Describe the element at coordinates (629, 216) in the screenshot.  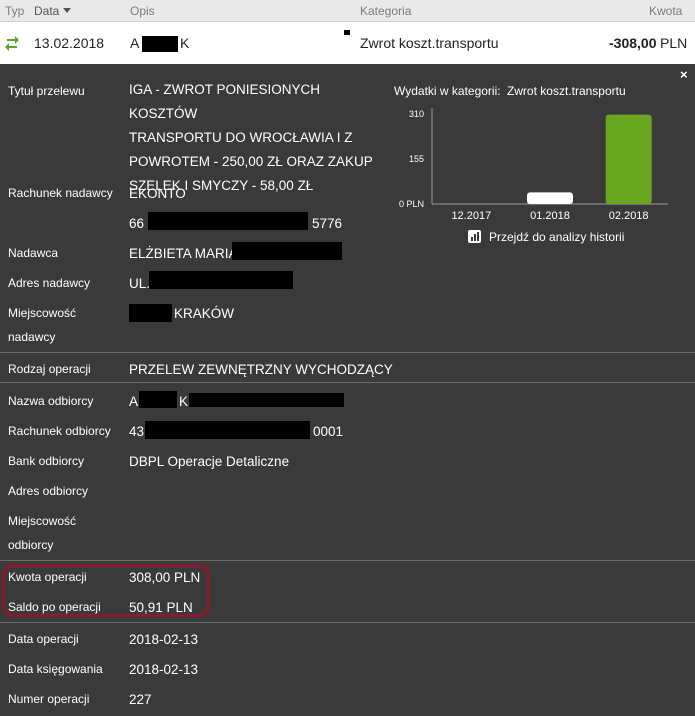
I see `x-tick-label: 02.2018` at that location.